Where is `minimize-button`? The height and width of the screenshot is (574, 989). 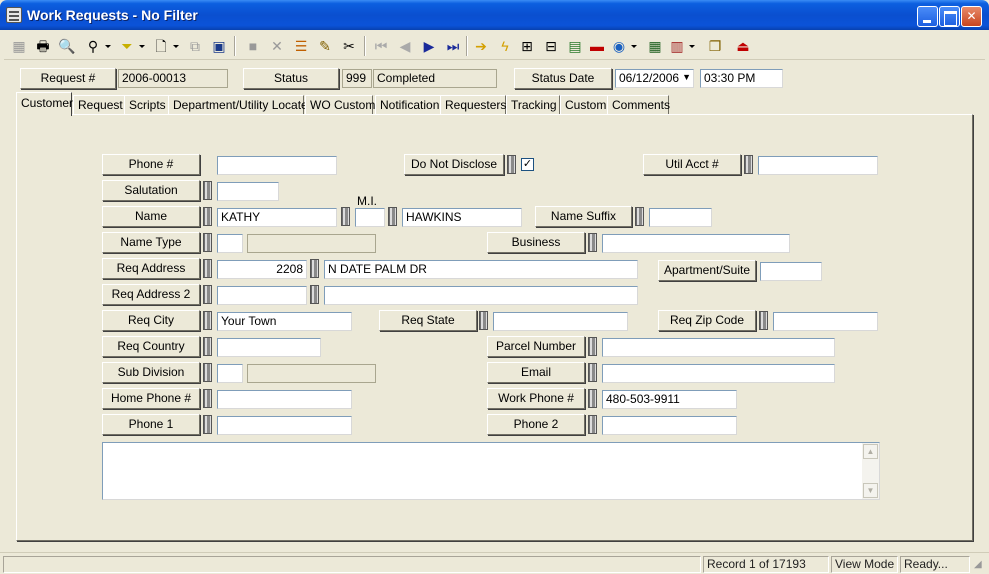
minimize-button is located at coordinates (927, 16).